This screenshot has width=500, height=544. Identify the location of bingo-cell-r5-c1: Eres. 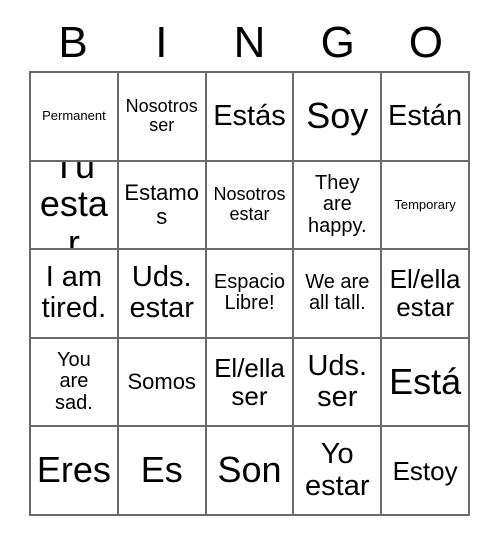
(75, 471).